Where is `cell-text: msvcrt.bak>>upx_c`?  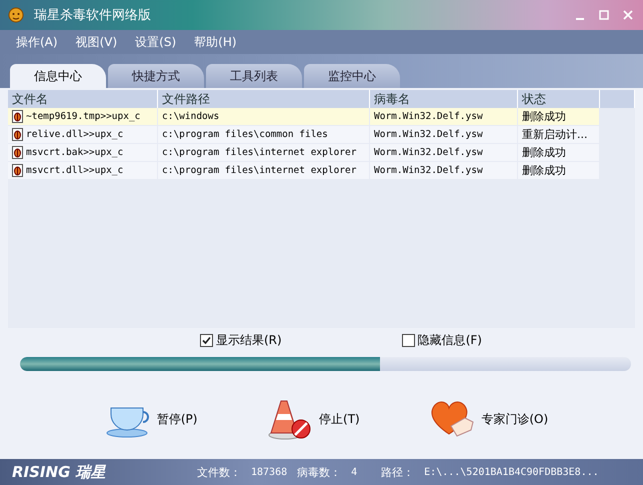 cell-text: msvcrt.bak>>upx_c is located at coordinates (75, 152).